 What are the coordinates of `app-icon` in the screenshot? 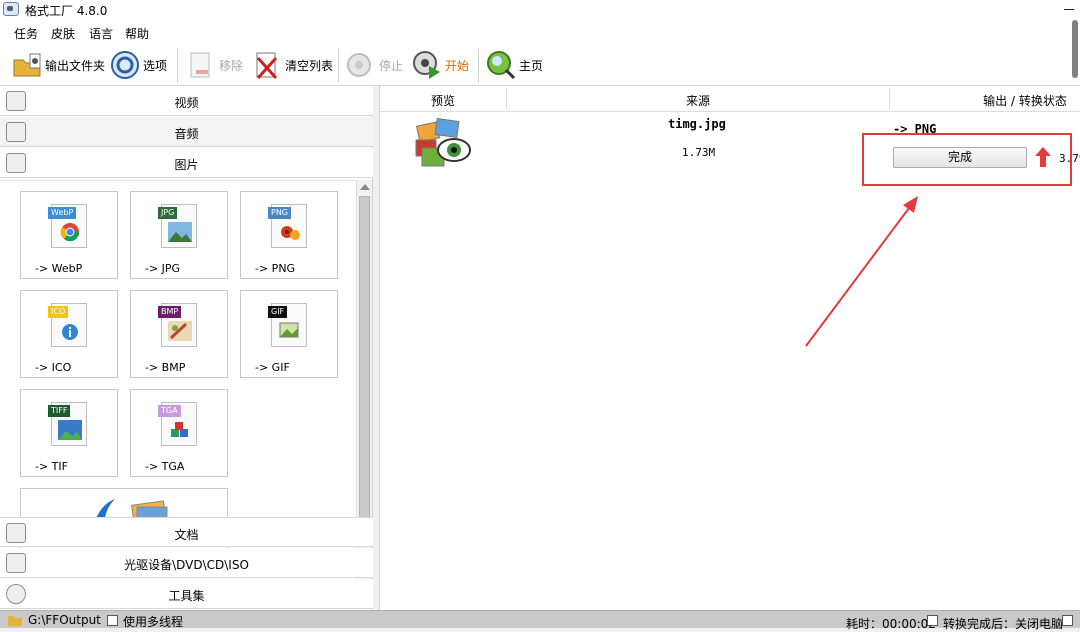 It's located at (11, 9).